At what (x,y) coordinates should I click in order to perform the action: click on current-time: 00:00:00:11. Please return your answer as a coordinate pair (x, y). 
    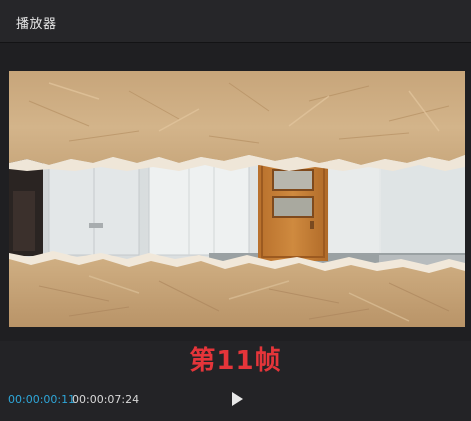
    Looking at the image, I should click on (42, 399).